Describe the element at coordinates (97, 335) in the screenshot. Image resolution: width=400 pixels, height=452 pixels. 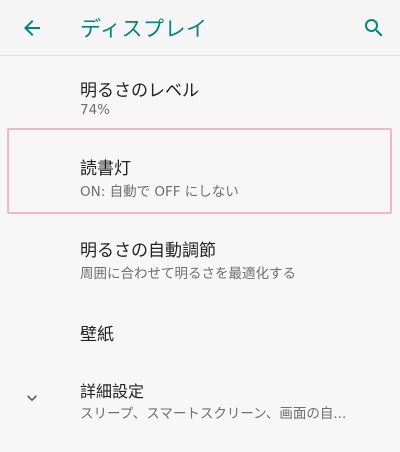
I see `wallpaper-title: 壁紙` at that location.